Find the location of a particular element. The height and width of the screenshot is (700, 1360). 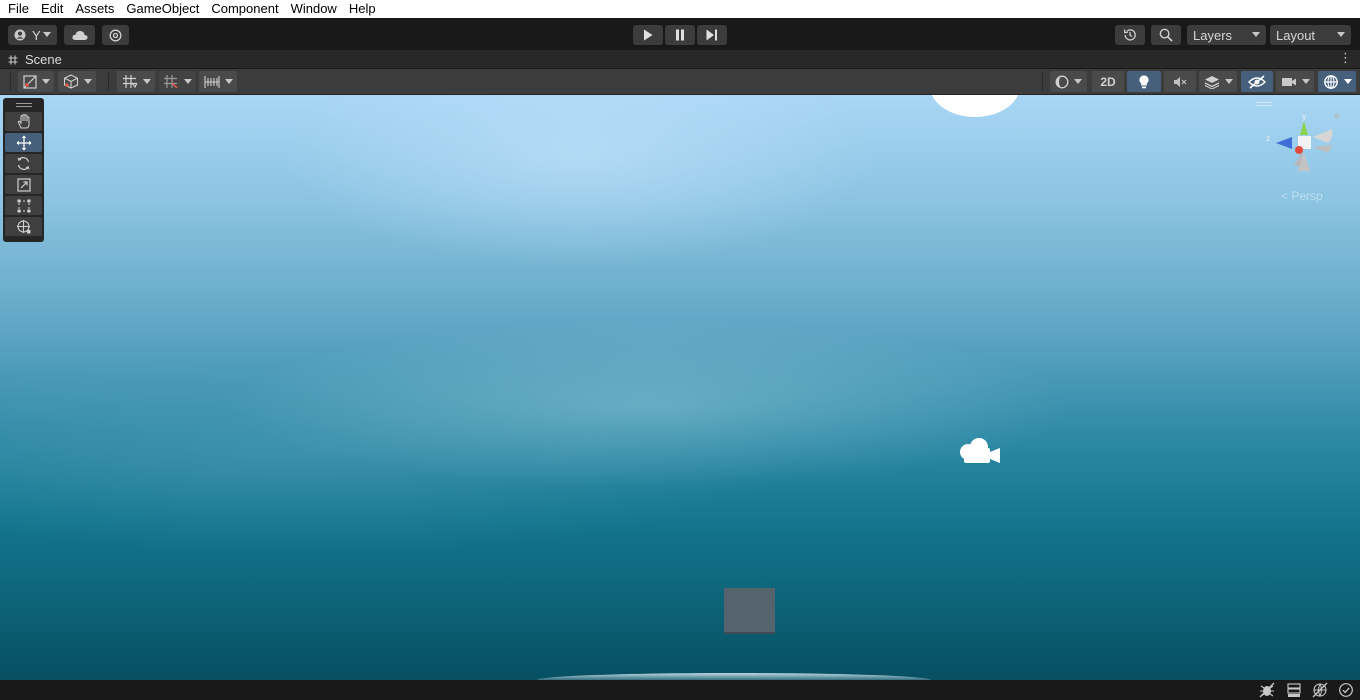

rect-tool-button is located at coordinates (23, 205).